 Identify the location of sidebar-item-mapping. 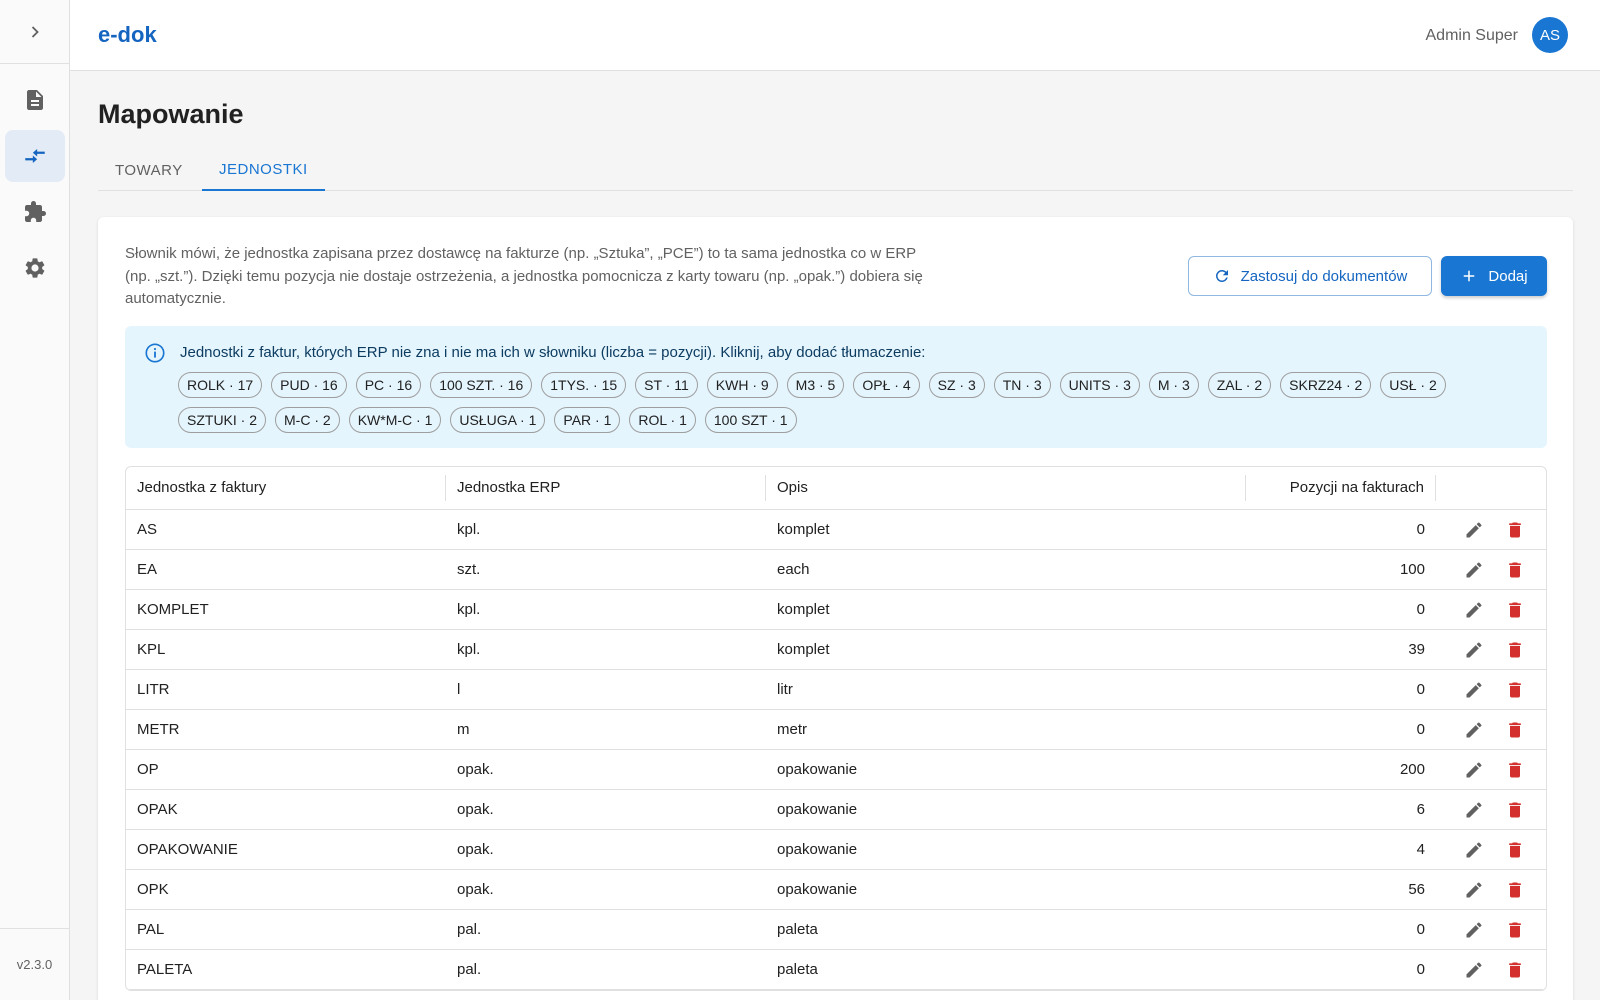
(35, 156).